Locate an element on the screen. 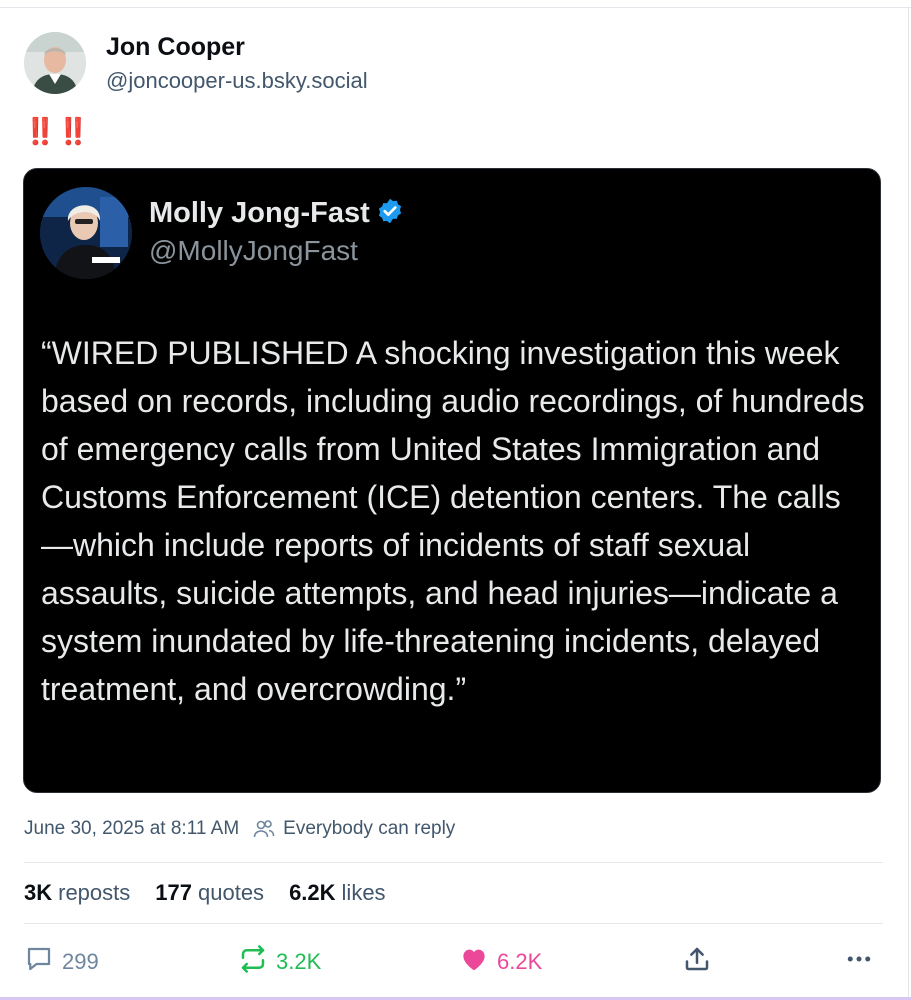 Image resolution: width=911 pixels, height=1000 pixels. repost-button: 3.2K is located at coordinates (279, 962).